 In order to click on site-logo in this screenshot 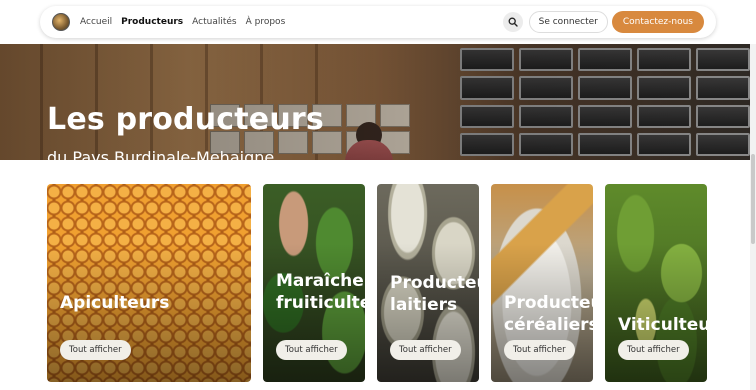, I will do `click(61, 22)`.